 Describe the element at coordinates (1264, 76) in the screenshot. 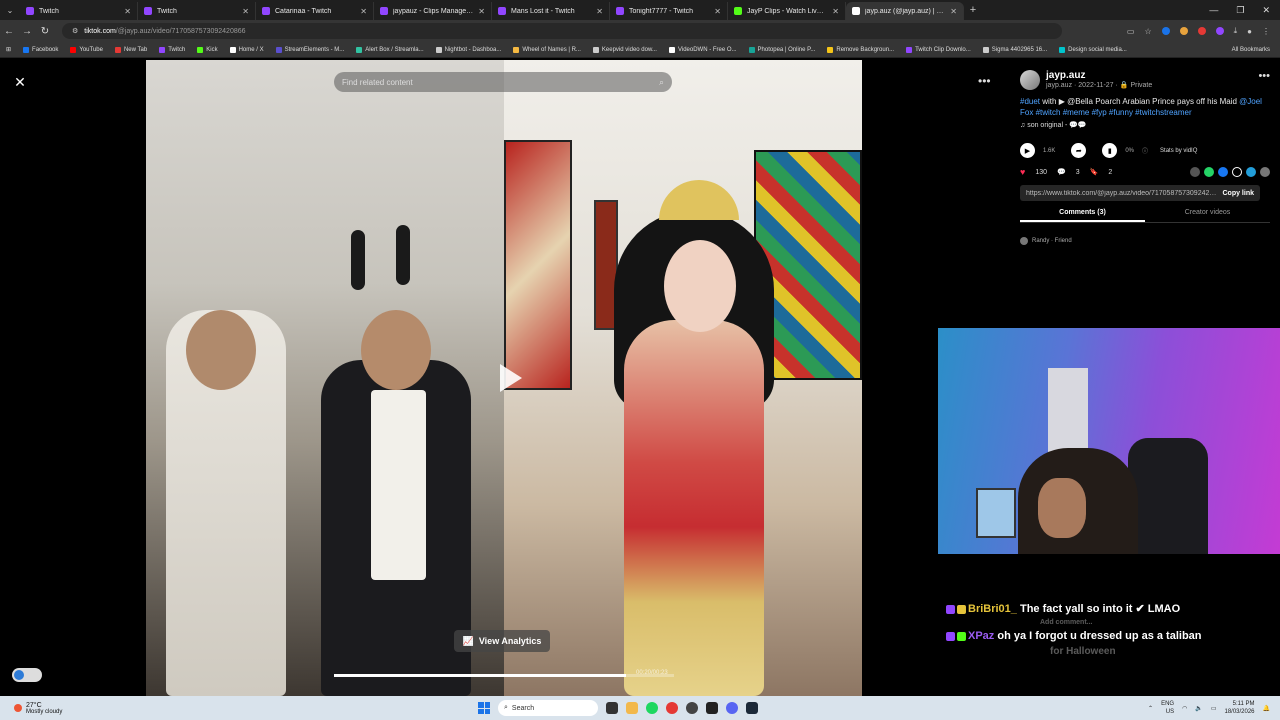

I see `more-dots-icon: •••` at that location.